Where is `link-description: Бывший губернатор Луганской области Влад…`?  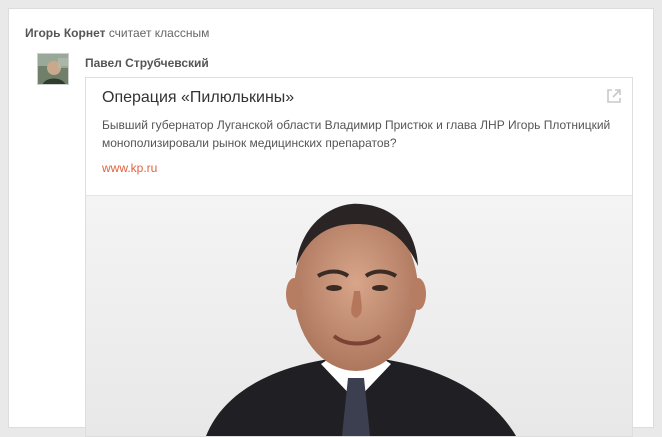
link-description: Бывший губернатор Луганской области Влад… is located at coordinates (356, 134).